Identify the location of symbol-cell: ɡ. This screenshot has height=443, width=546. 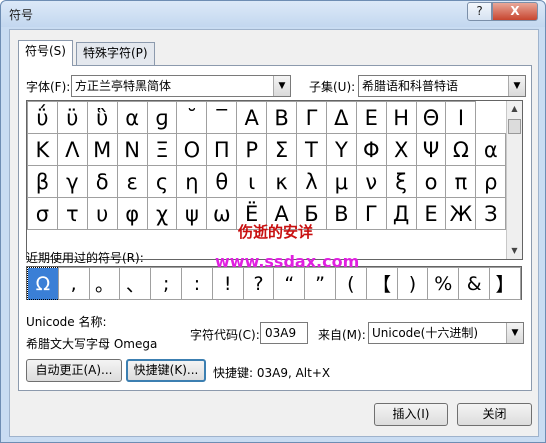
(162, 117).